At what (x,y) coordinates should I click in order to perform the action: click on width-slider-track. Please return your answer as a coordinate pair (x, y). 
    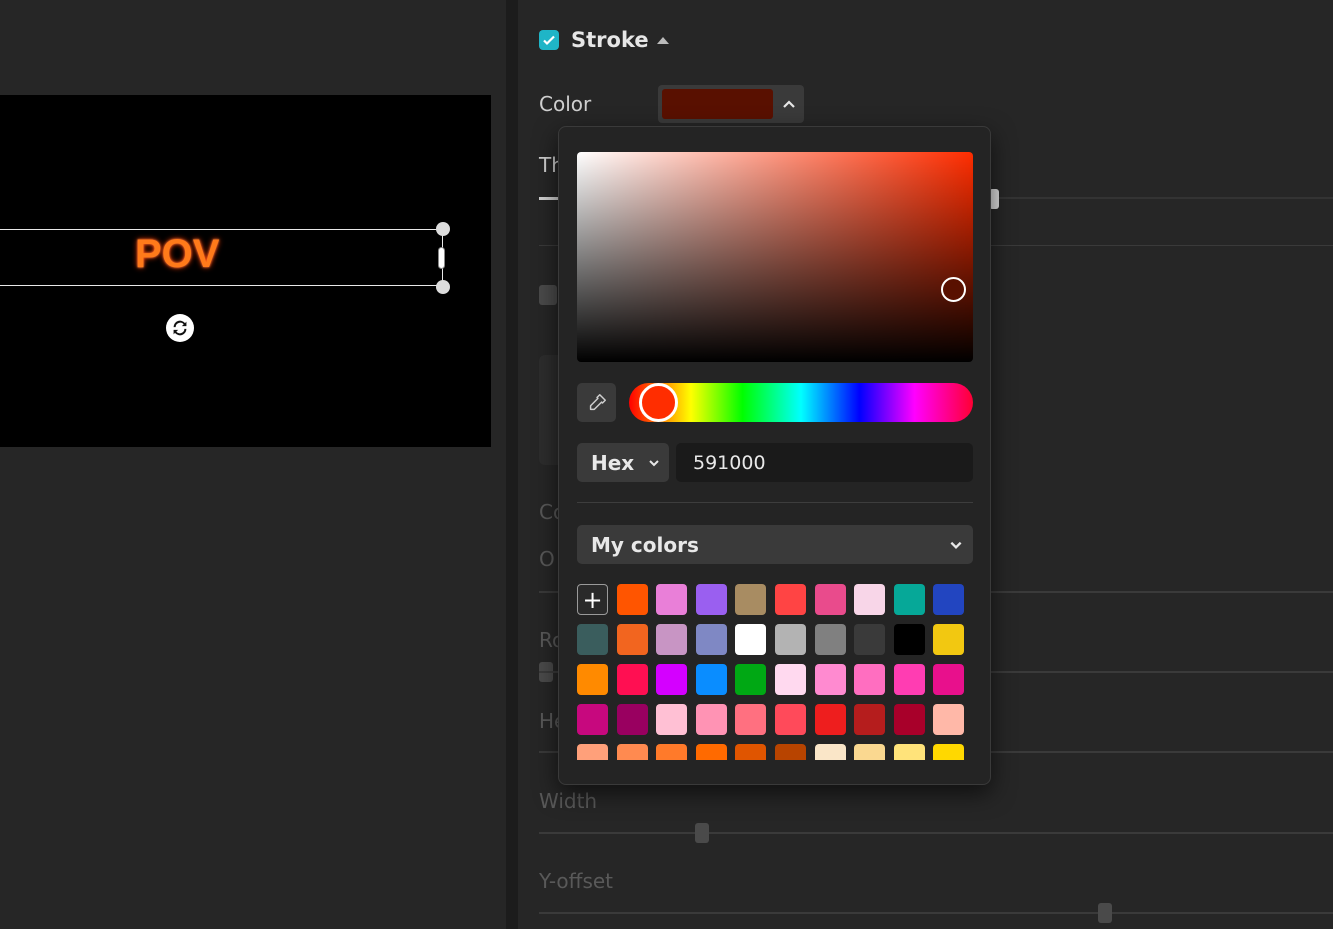
    Looking at the image, I should click on (936, 833).